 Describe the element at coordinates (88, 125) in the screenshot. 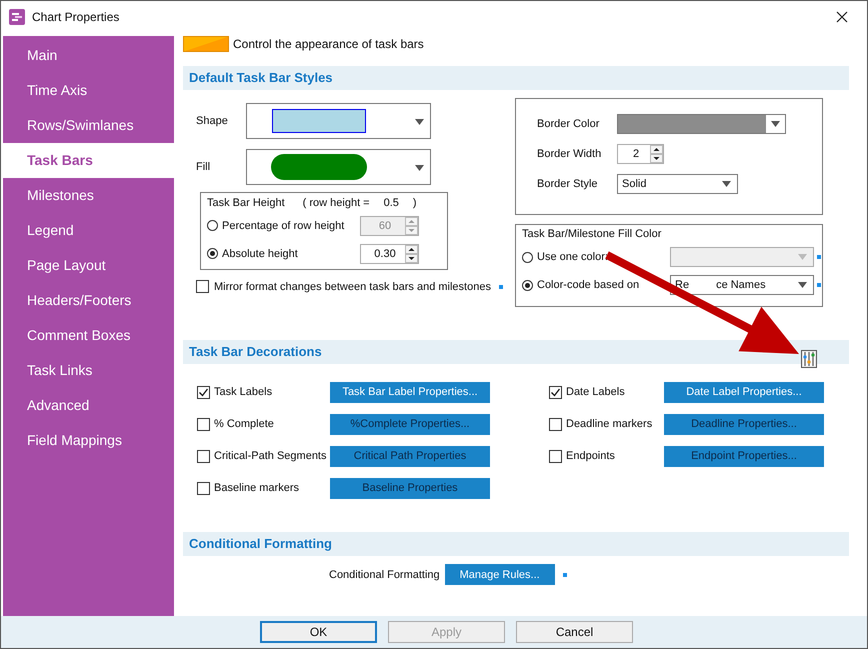

I see `sidebar-item: Rows/Swimlanes` at that location.